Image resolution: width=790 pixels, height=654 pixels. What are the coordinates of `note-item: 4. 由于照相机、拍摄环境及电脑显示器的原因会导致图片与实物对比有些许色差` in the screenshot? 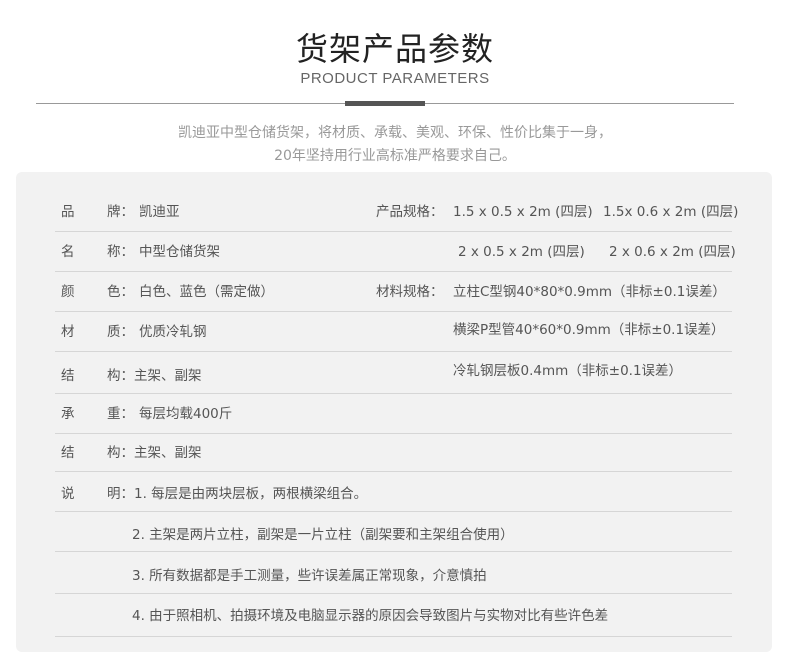 It's located at (393, 615).